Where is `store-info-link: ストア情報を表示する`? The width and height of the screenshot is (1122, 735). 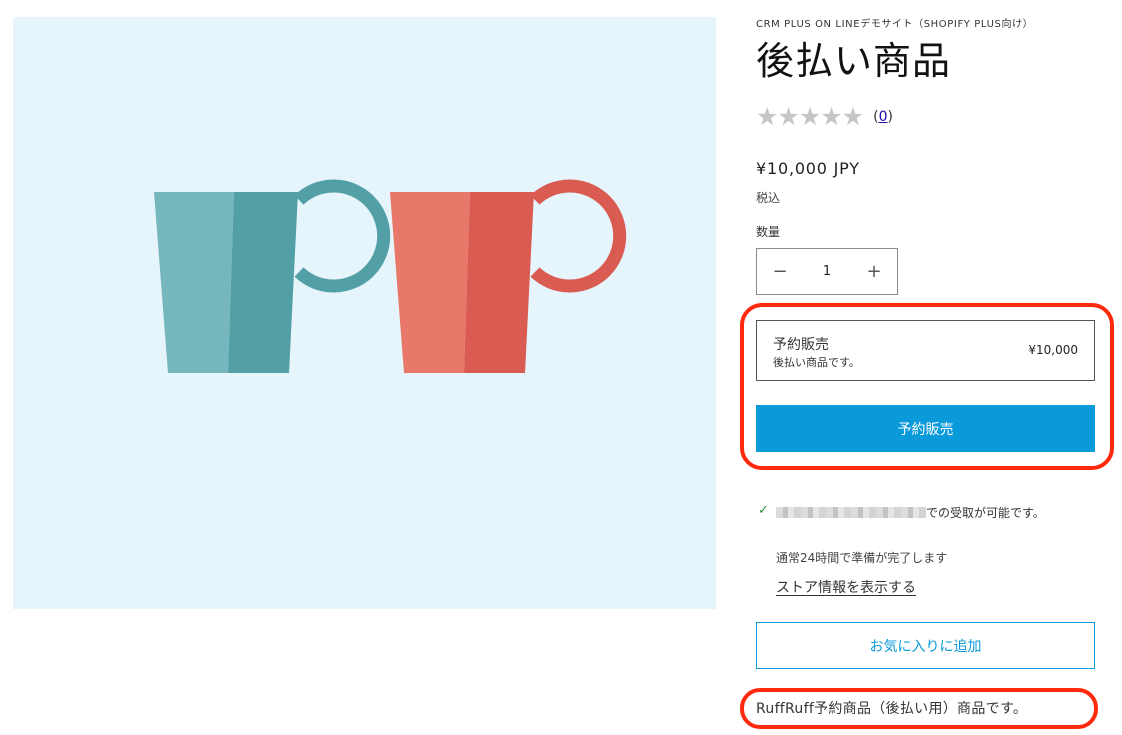
store-info-link: ストア情報を表示する is located at coordinates (846, 587).